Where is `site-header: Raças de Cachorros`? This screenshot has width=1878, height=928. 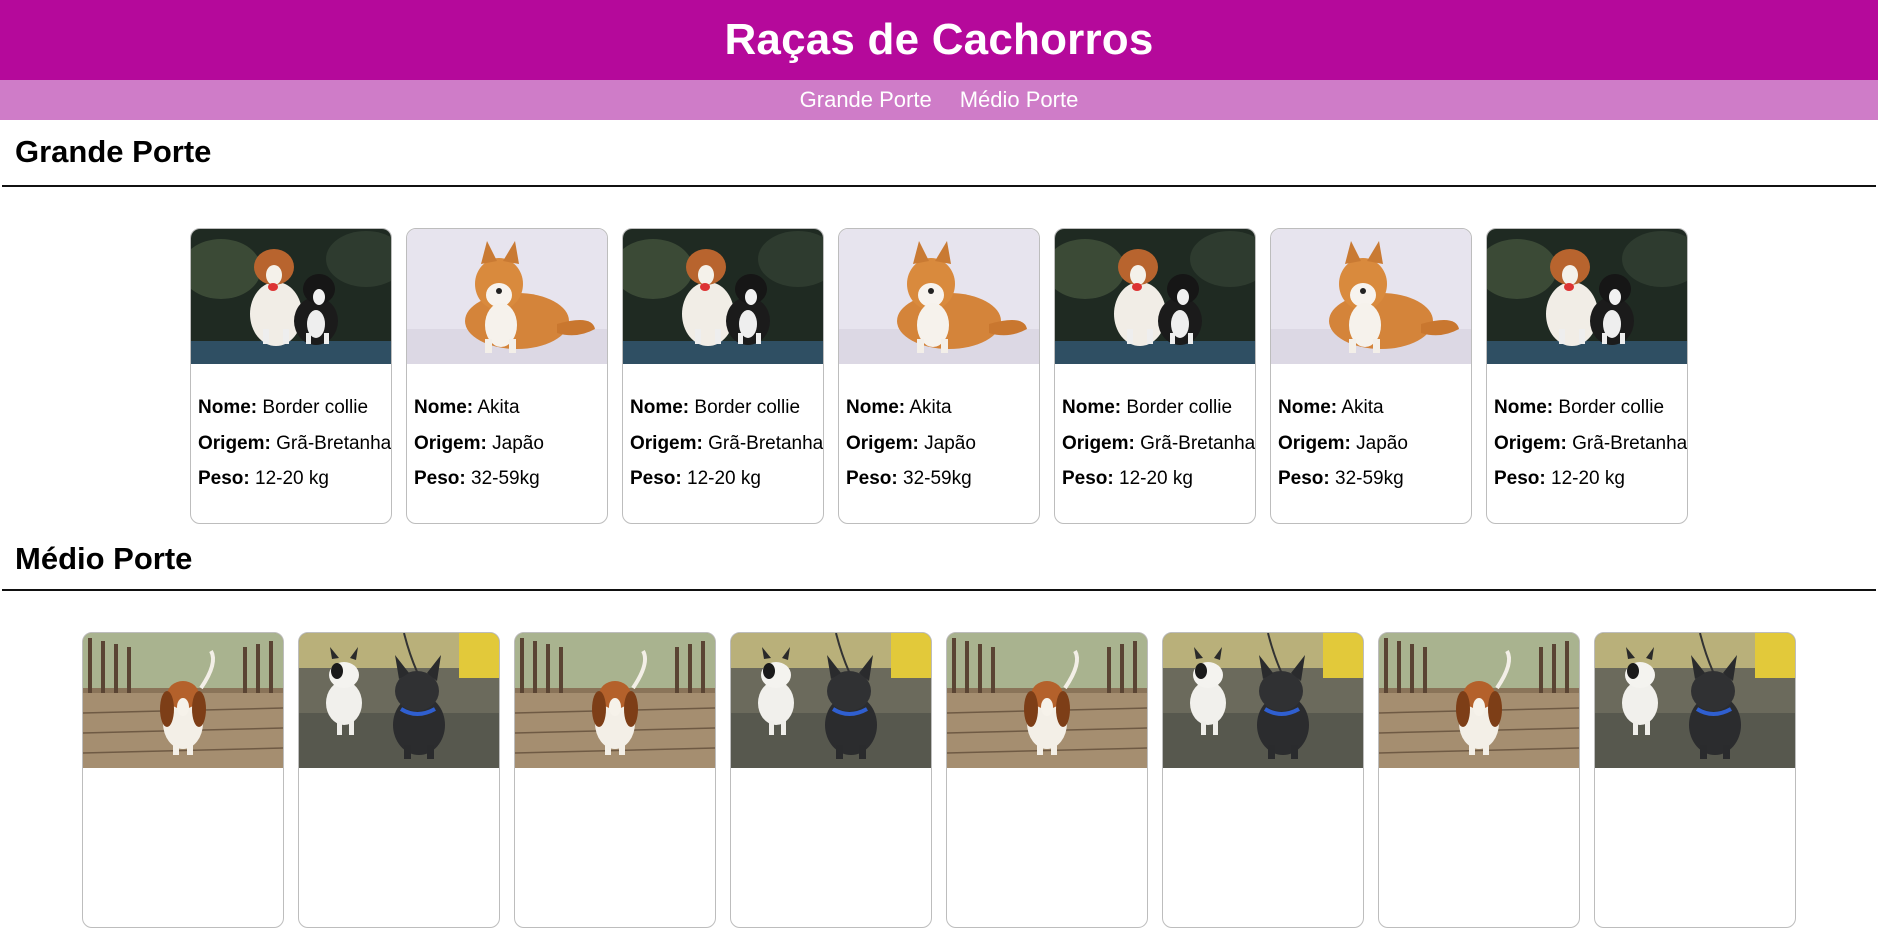 site-header: Raças de Cachorros is located at coordinates (939, 40).